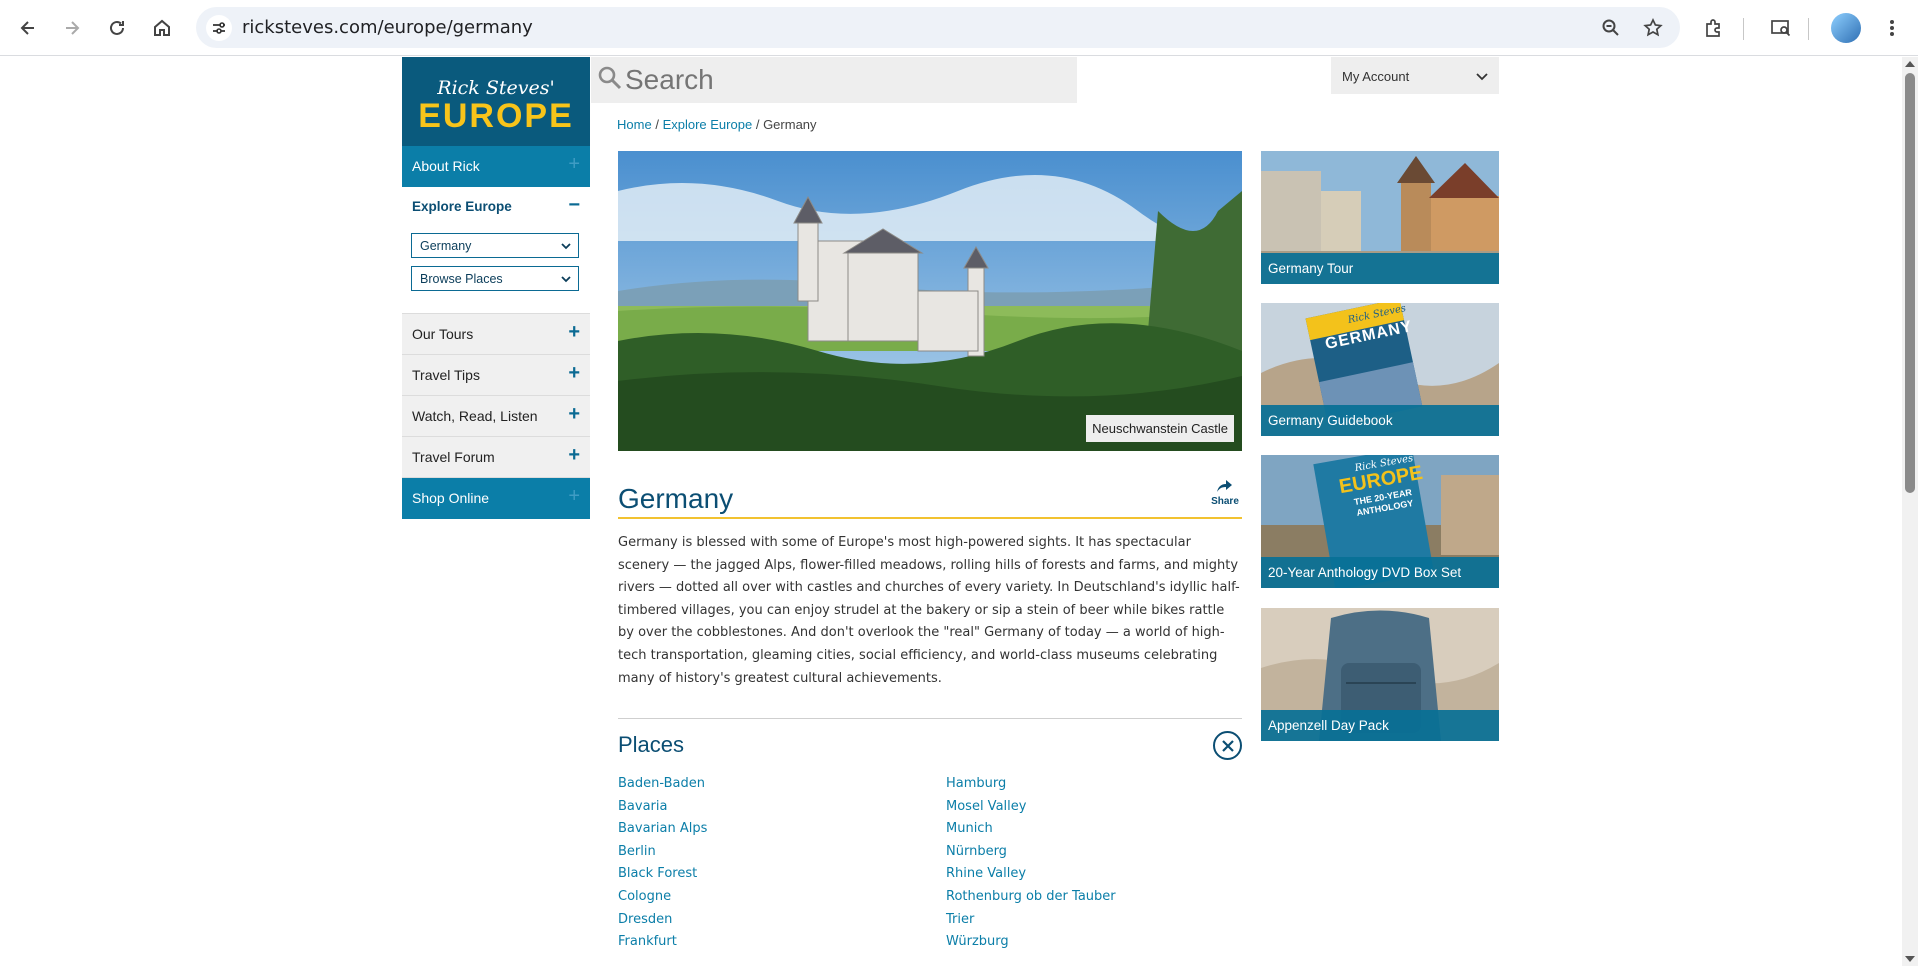  Describe the element at coordinates (462, 206) in the screenshot. I see `nav-label: Explore Europe` at that location.